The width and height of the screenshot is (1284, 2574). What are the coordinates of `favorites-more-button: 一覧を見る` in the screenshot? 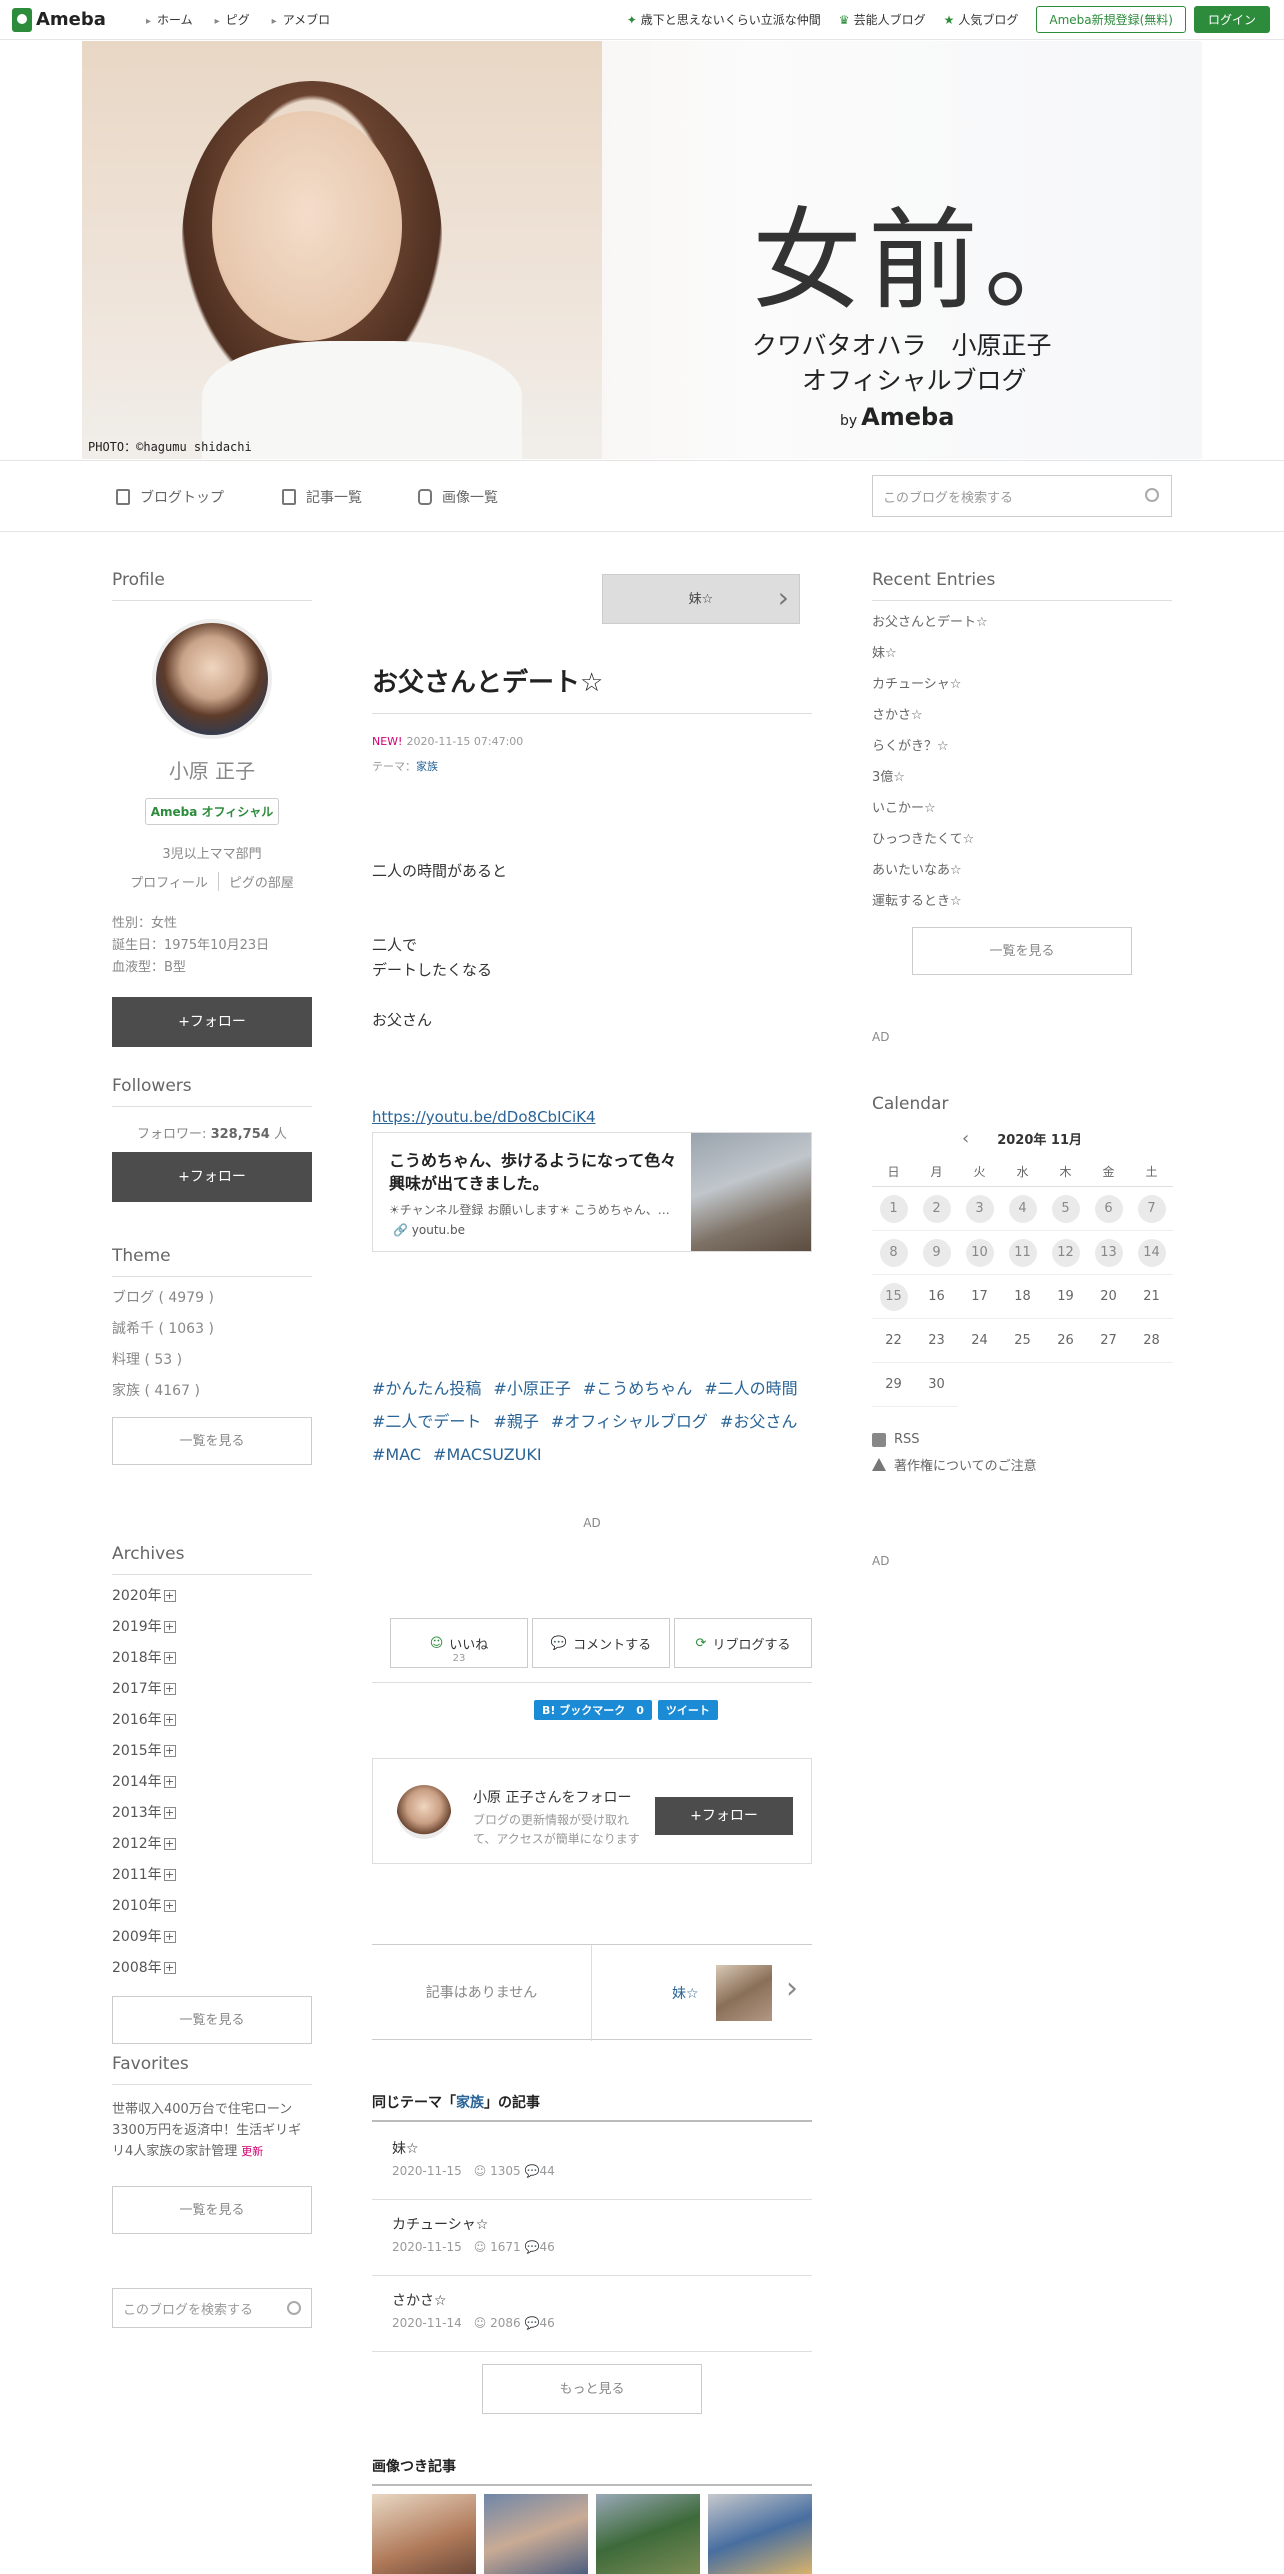 It's located at (212, 2210).